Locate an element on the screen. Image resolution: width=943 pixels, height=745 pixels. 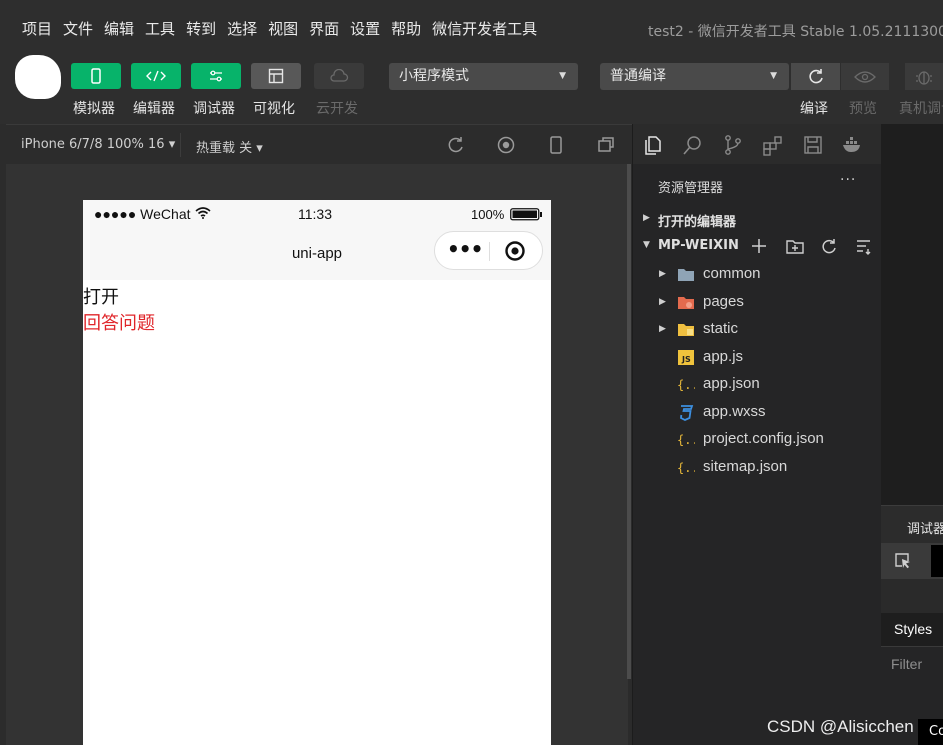
real-debug-label: 真机调试 is located at coordinates (921, 109).